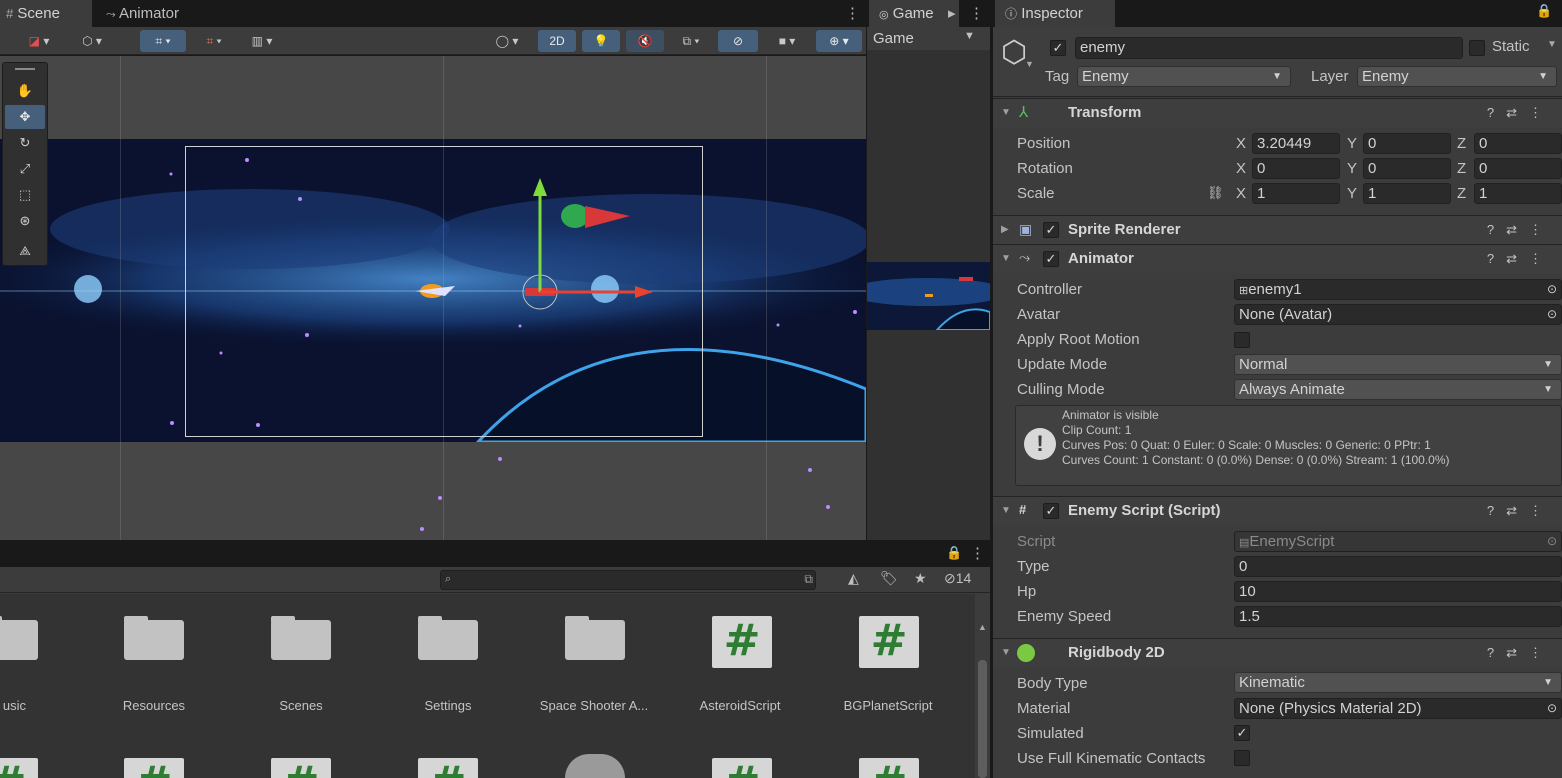 This screenshot has width=1562, height=778. Describe the element at coordinates (144, 13) in the screenshot. I see `tab-animator: ⤳ Animator` at that location.